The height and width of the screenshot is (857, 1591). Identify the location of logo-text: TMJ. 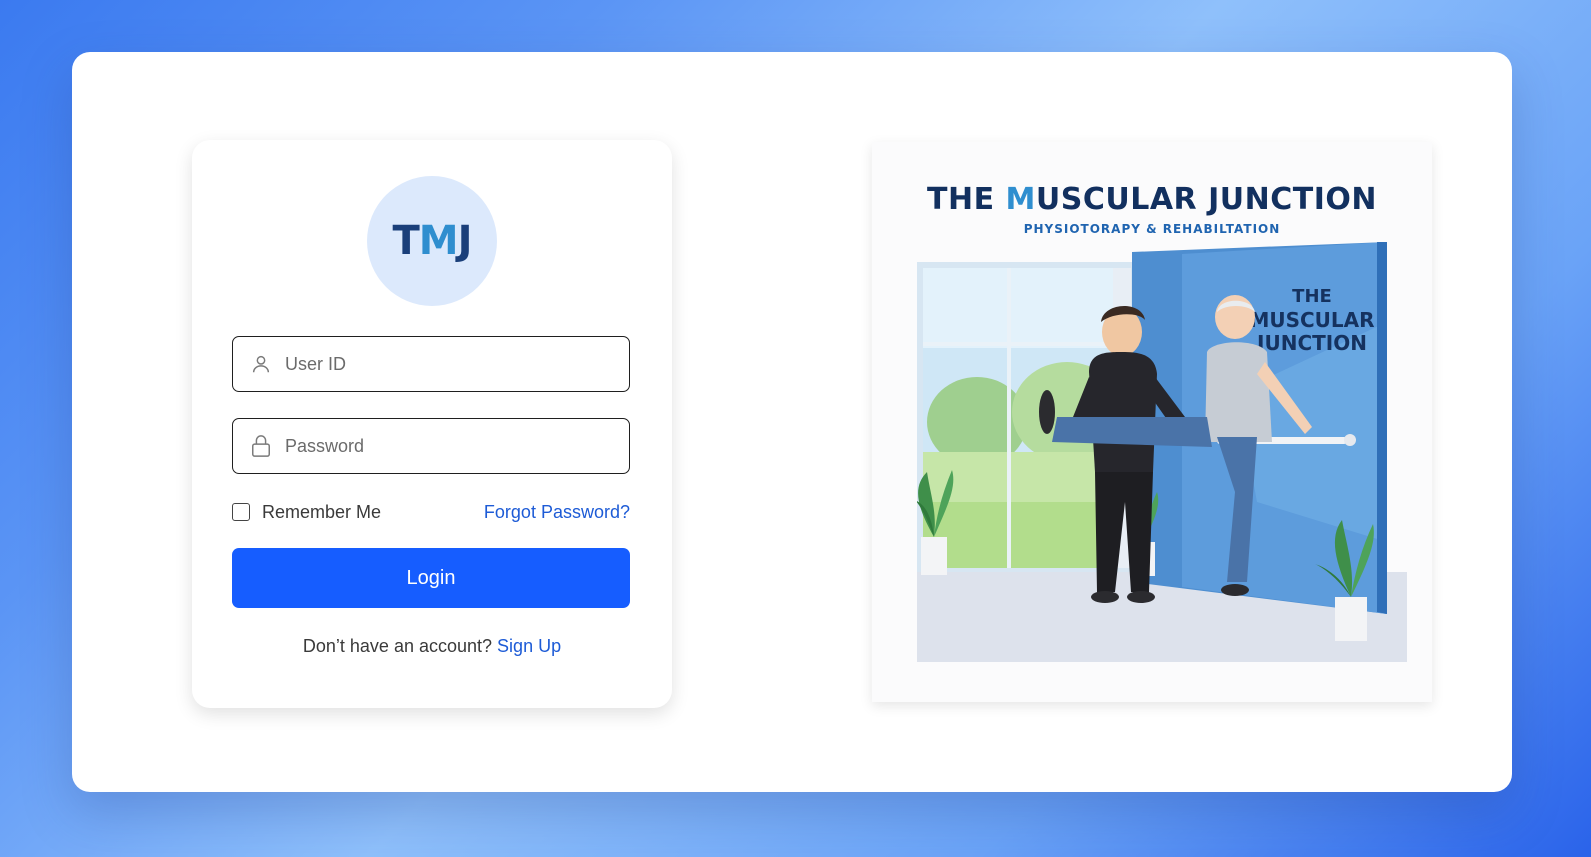
(432, 241).